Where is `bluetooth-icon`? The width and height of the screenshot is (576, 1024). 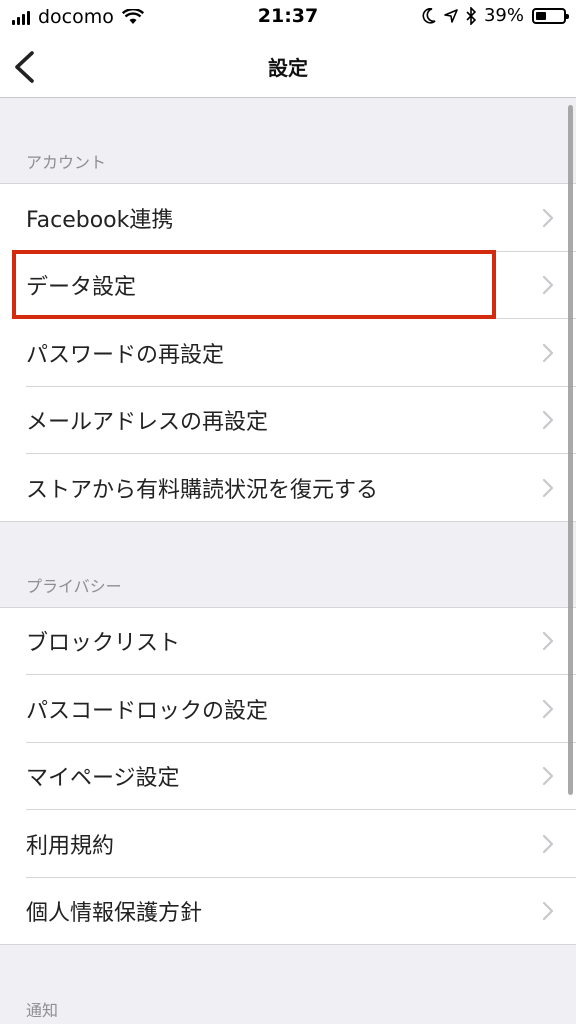
bluetooth-icon is located at coordinates (471, 15).